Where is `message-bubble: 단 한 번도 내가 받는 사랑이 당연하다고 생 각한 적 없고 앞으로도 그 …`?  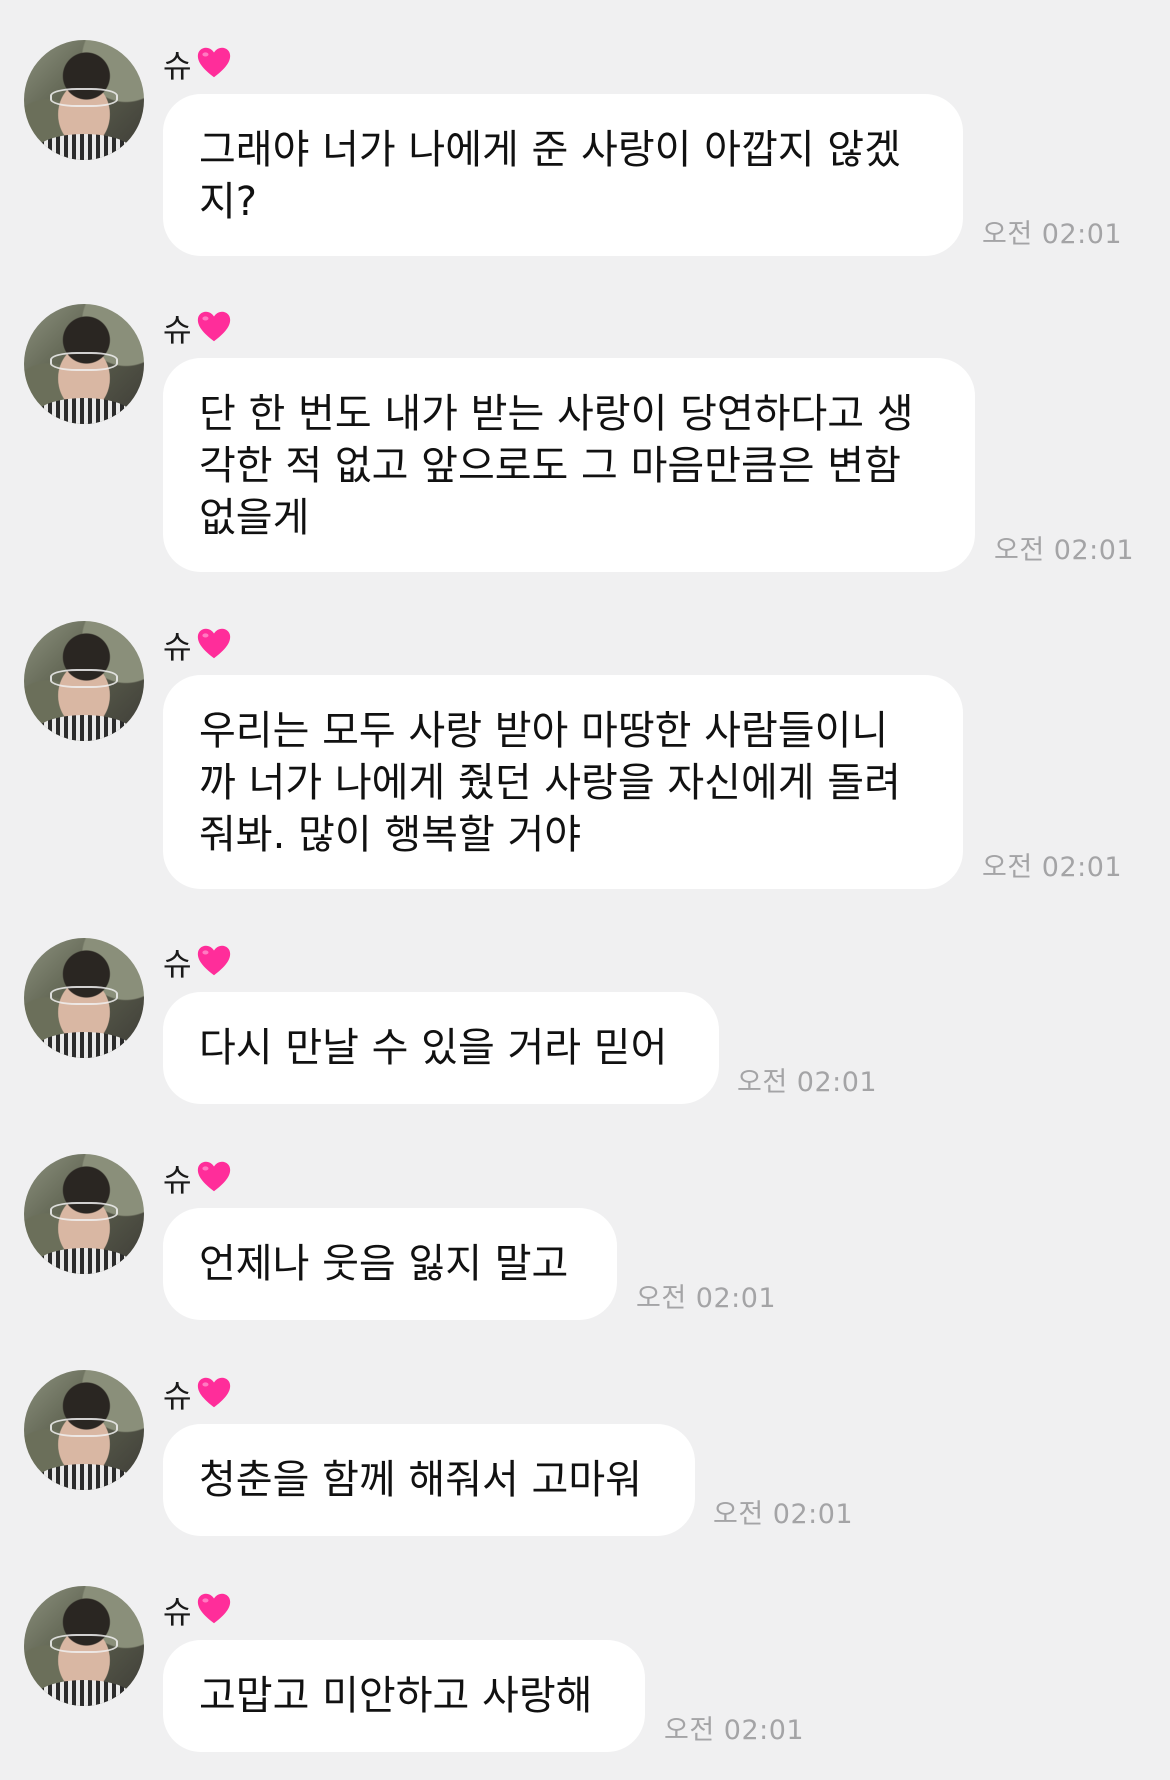 message-bubble: 단 한 번도 내가 받는 사랑이 당연하다고 생 각한 적 없고 앞으로도 그 … is located at coordinates (569, 465).